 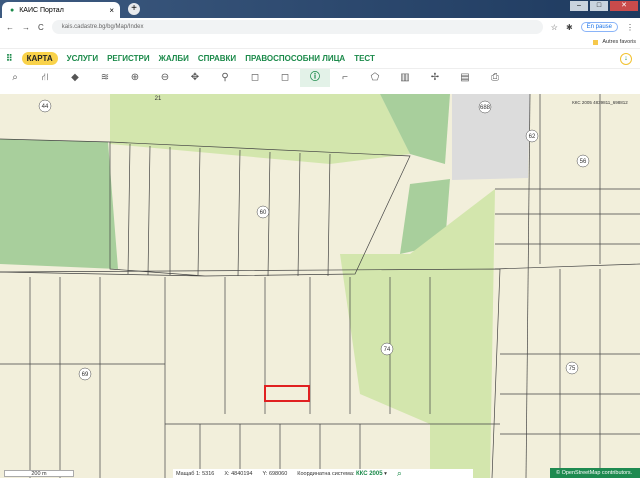 What do you see at coordinates (345, 78) in the screenshot?
I see `polyline-icon: ⌐` at bounding box center [345, 78].